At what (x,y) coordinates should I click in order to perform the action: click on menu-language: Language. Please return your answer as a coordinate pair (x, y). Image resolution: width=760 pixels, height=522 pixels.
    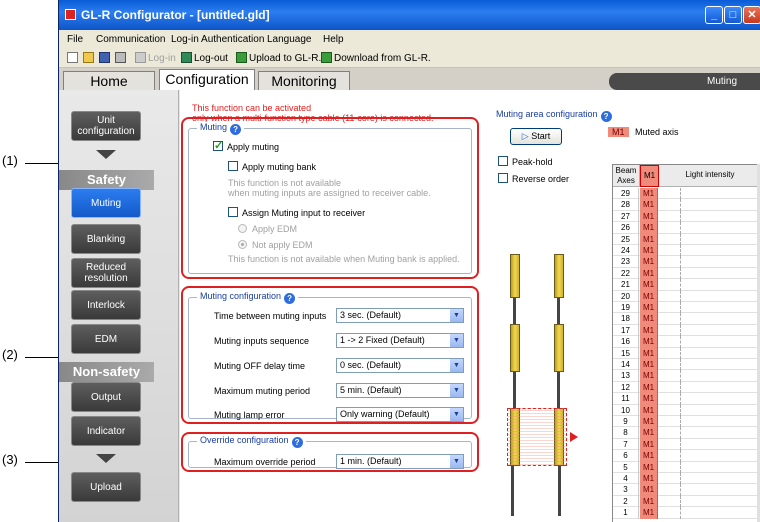
    Looking at the image, I should click on (289, 39).